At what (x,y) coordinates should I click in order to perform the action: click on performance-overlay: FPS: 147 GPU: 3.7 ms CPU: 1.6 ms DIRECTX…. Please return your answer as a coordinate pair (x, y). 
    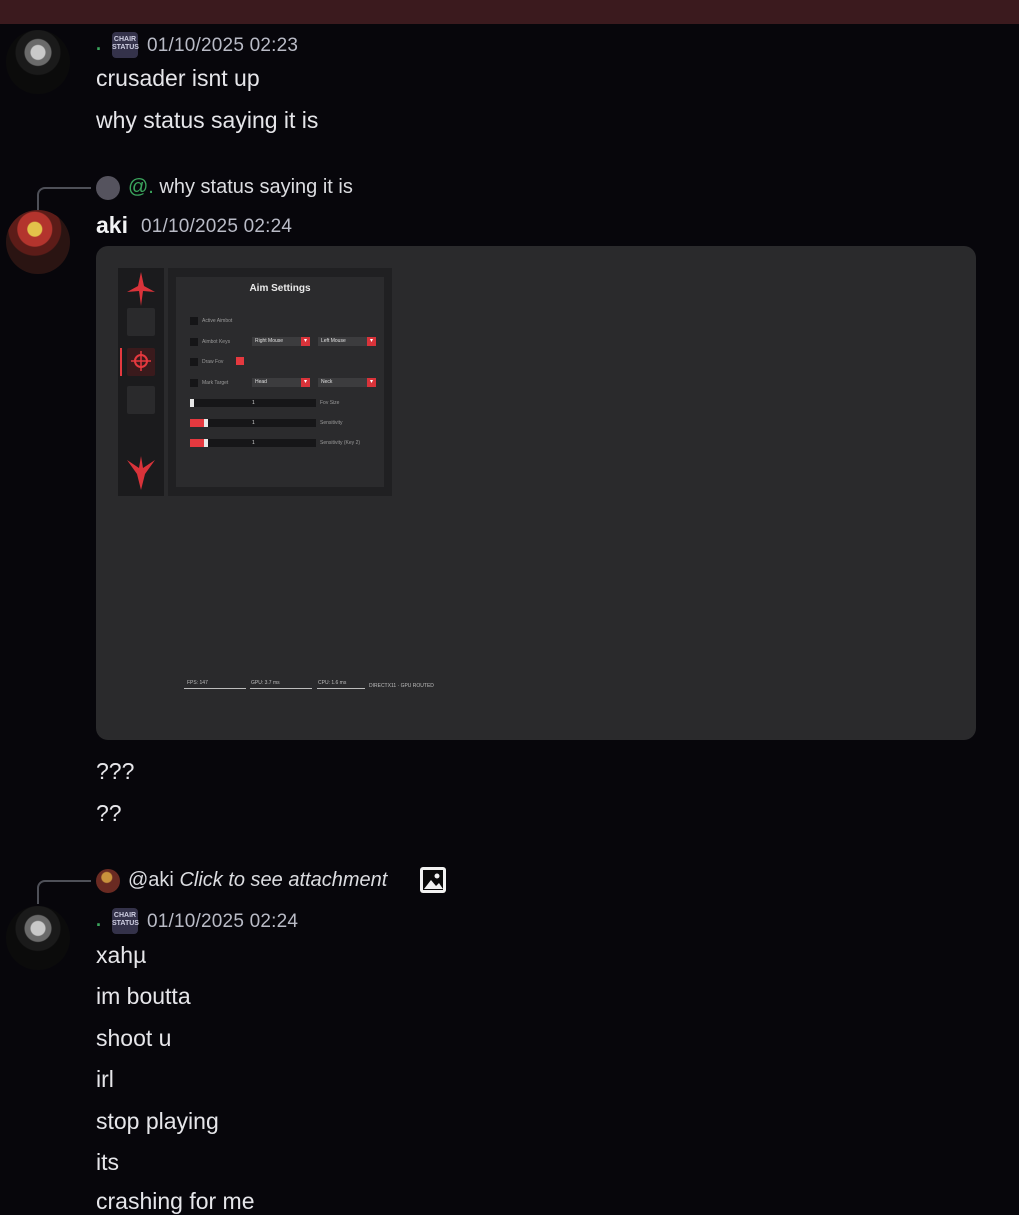
    Looking at the image, I should click on (314, 685).